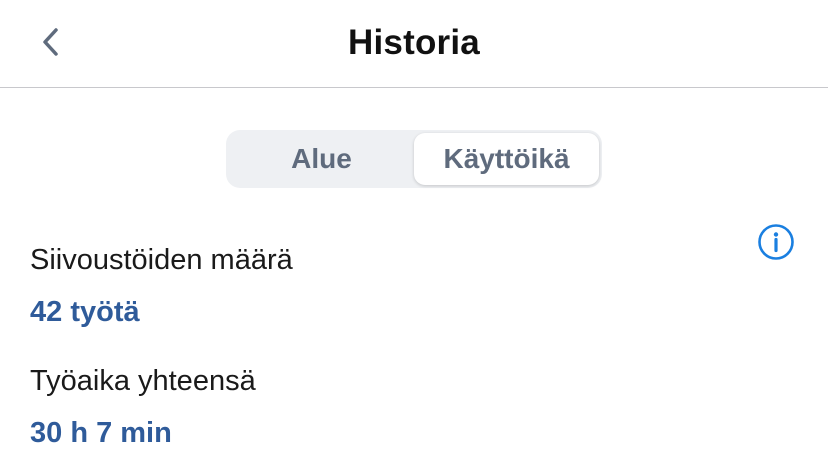 Image resolution: width=828 pixels, height=467 pixels. Describe the element at coordinates (143, 381) in the screenshot. I see `total-work-time-label: Työaika yhteensä` at that location.